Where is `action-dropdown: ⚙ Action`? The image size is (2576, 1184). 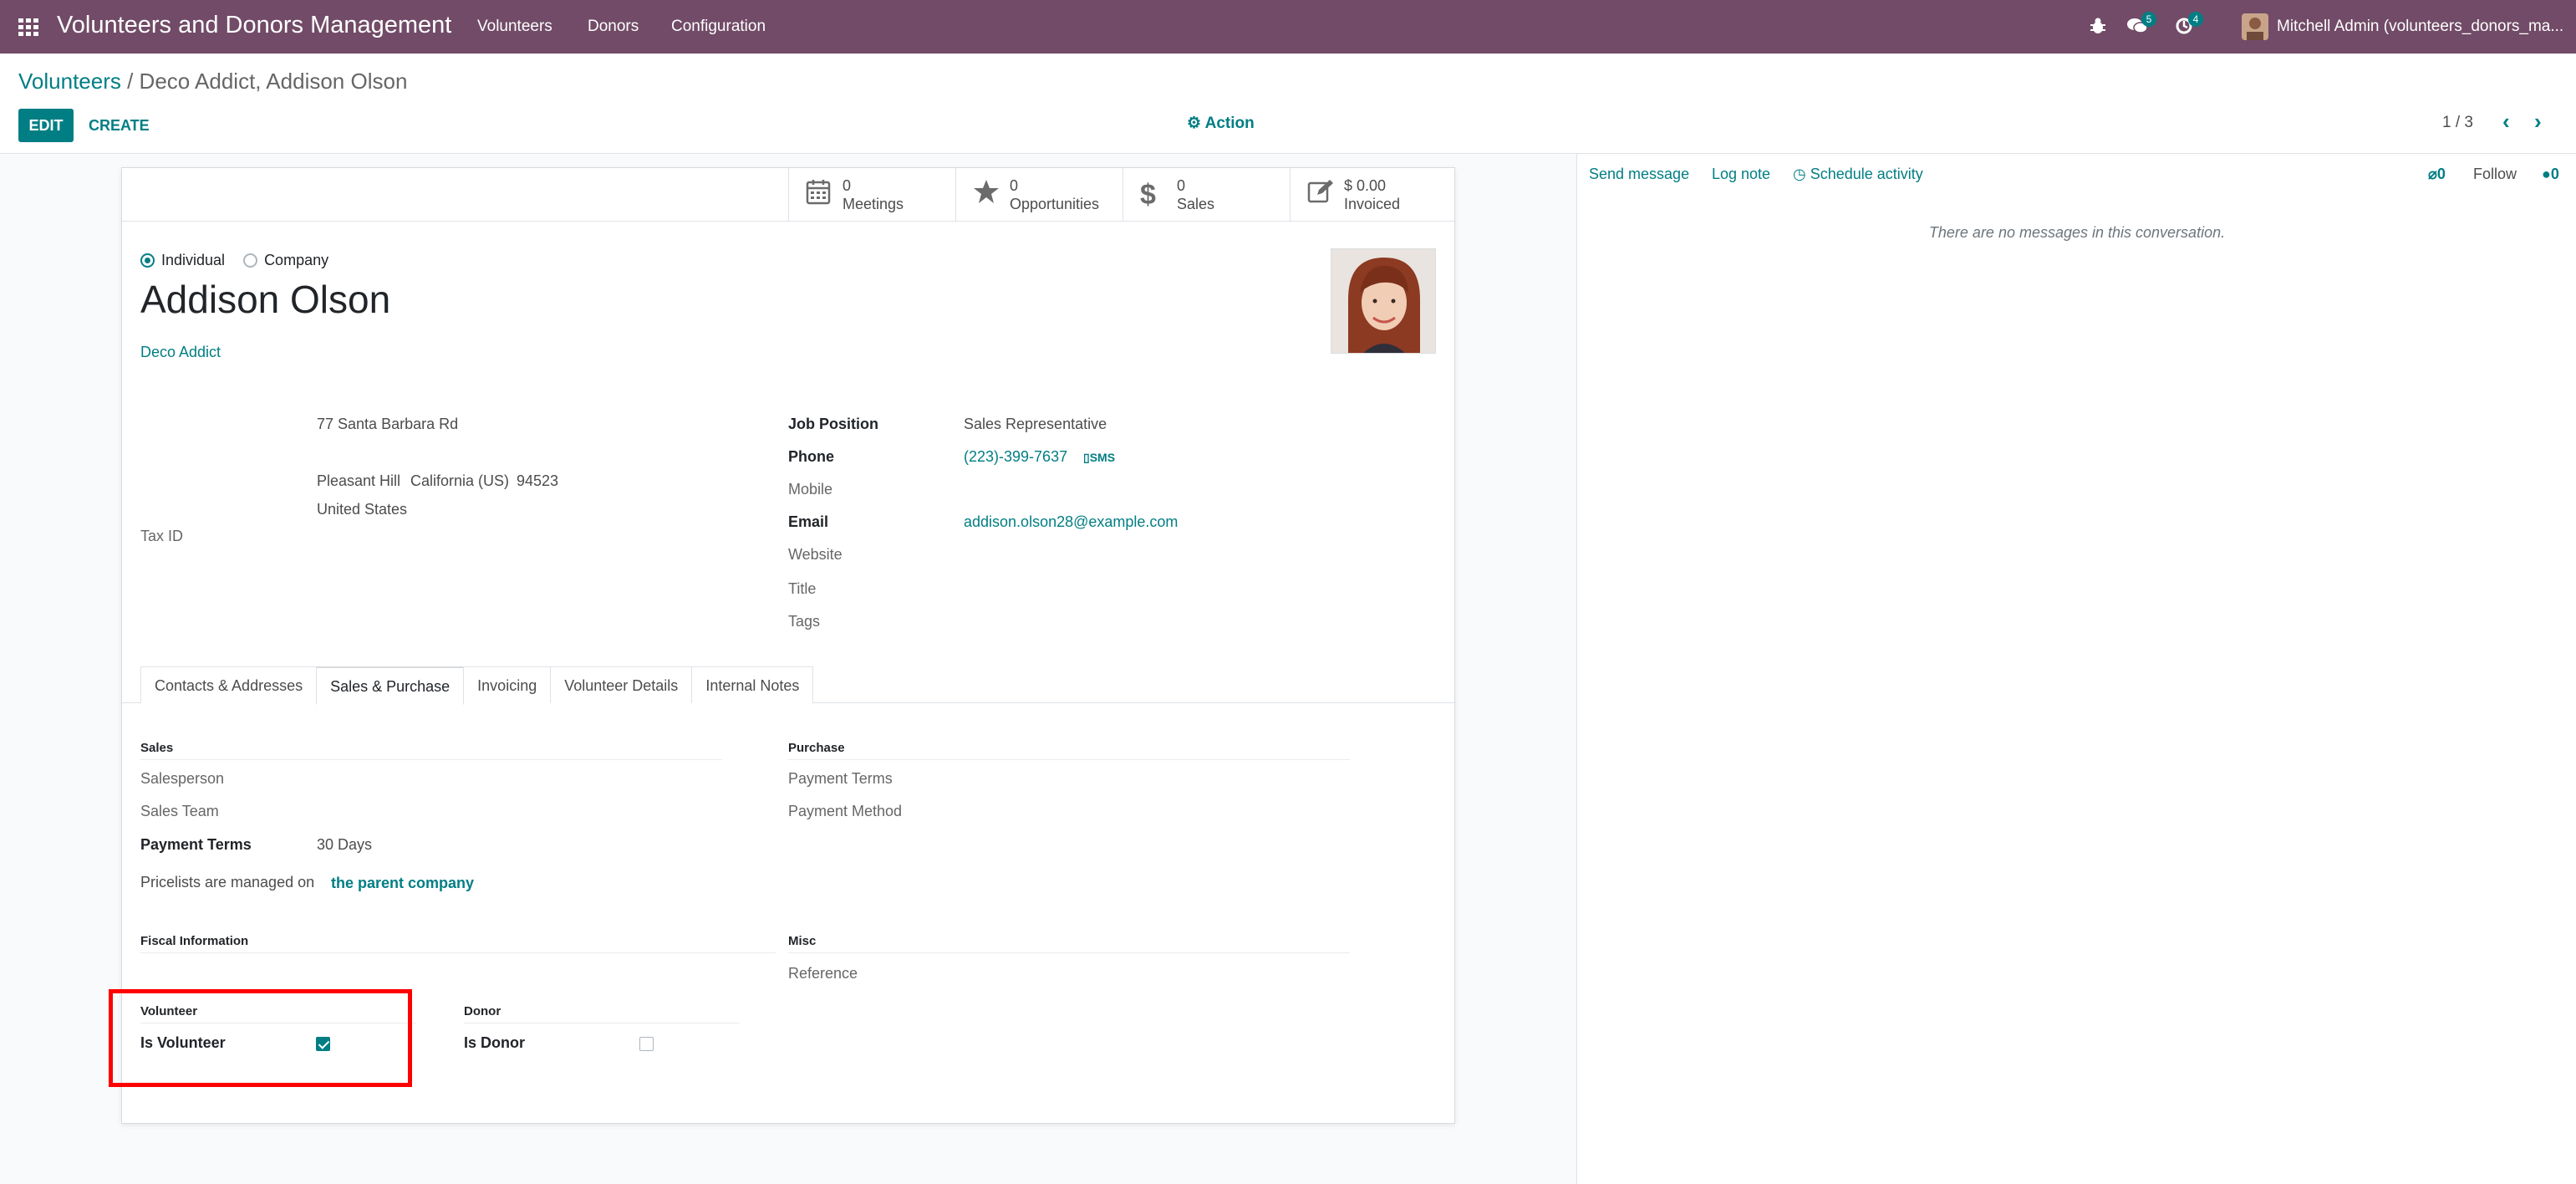
action-dropdown: ⚙ Action is located at coordinates (1221, 124).